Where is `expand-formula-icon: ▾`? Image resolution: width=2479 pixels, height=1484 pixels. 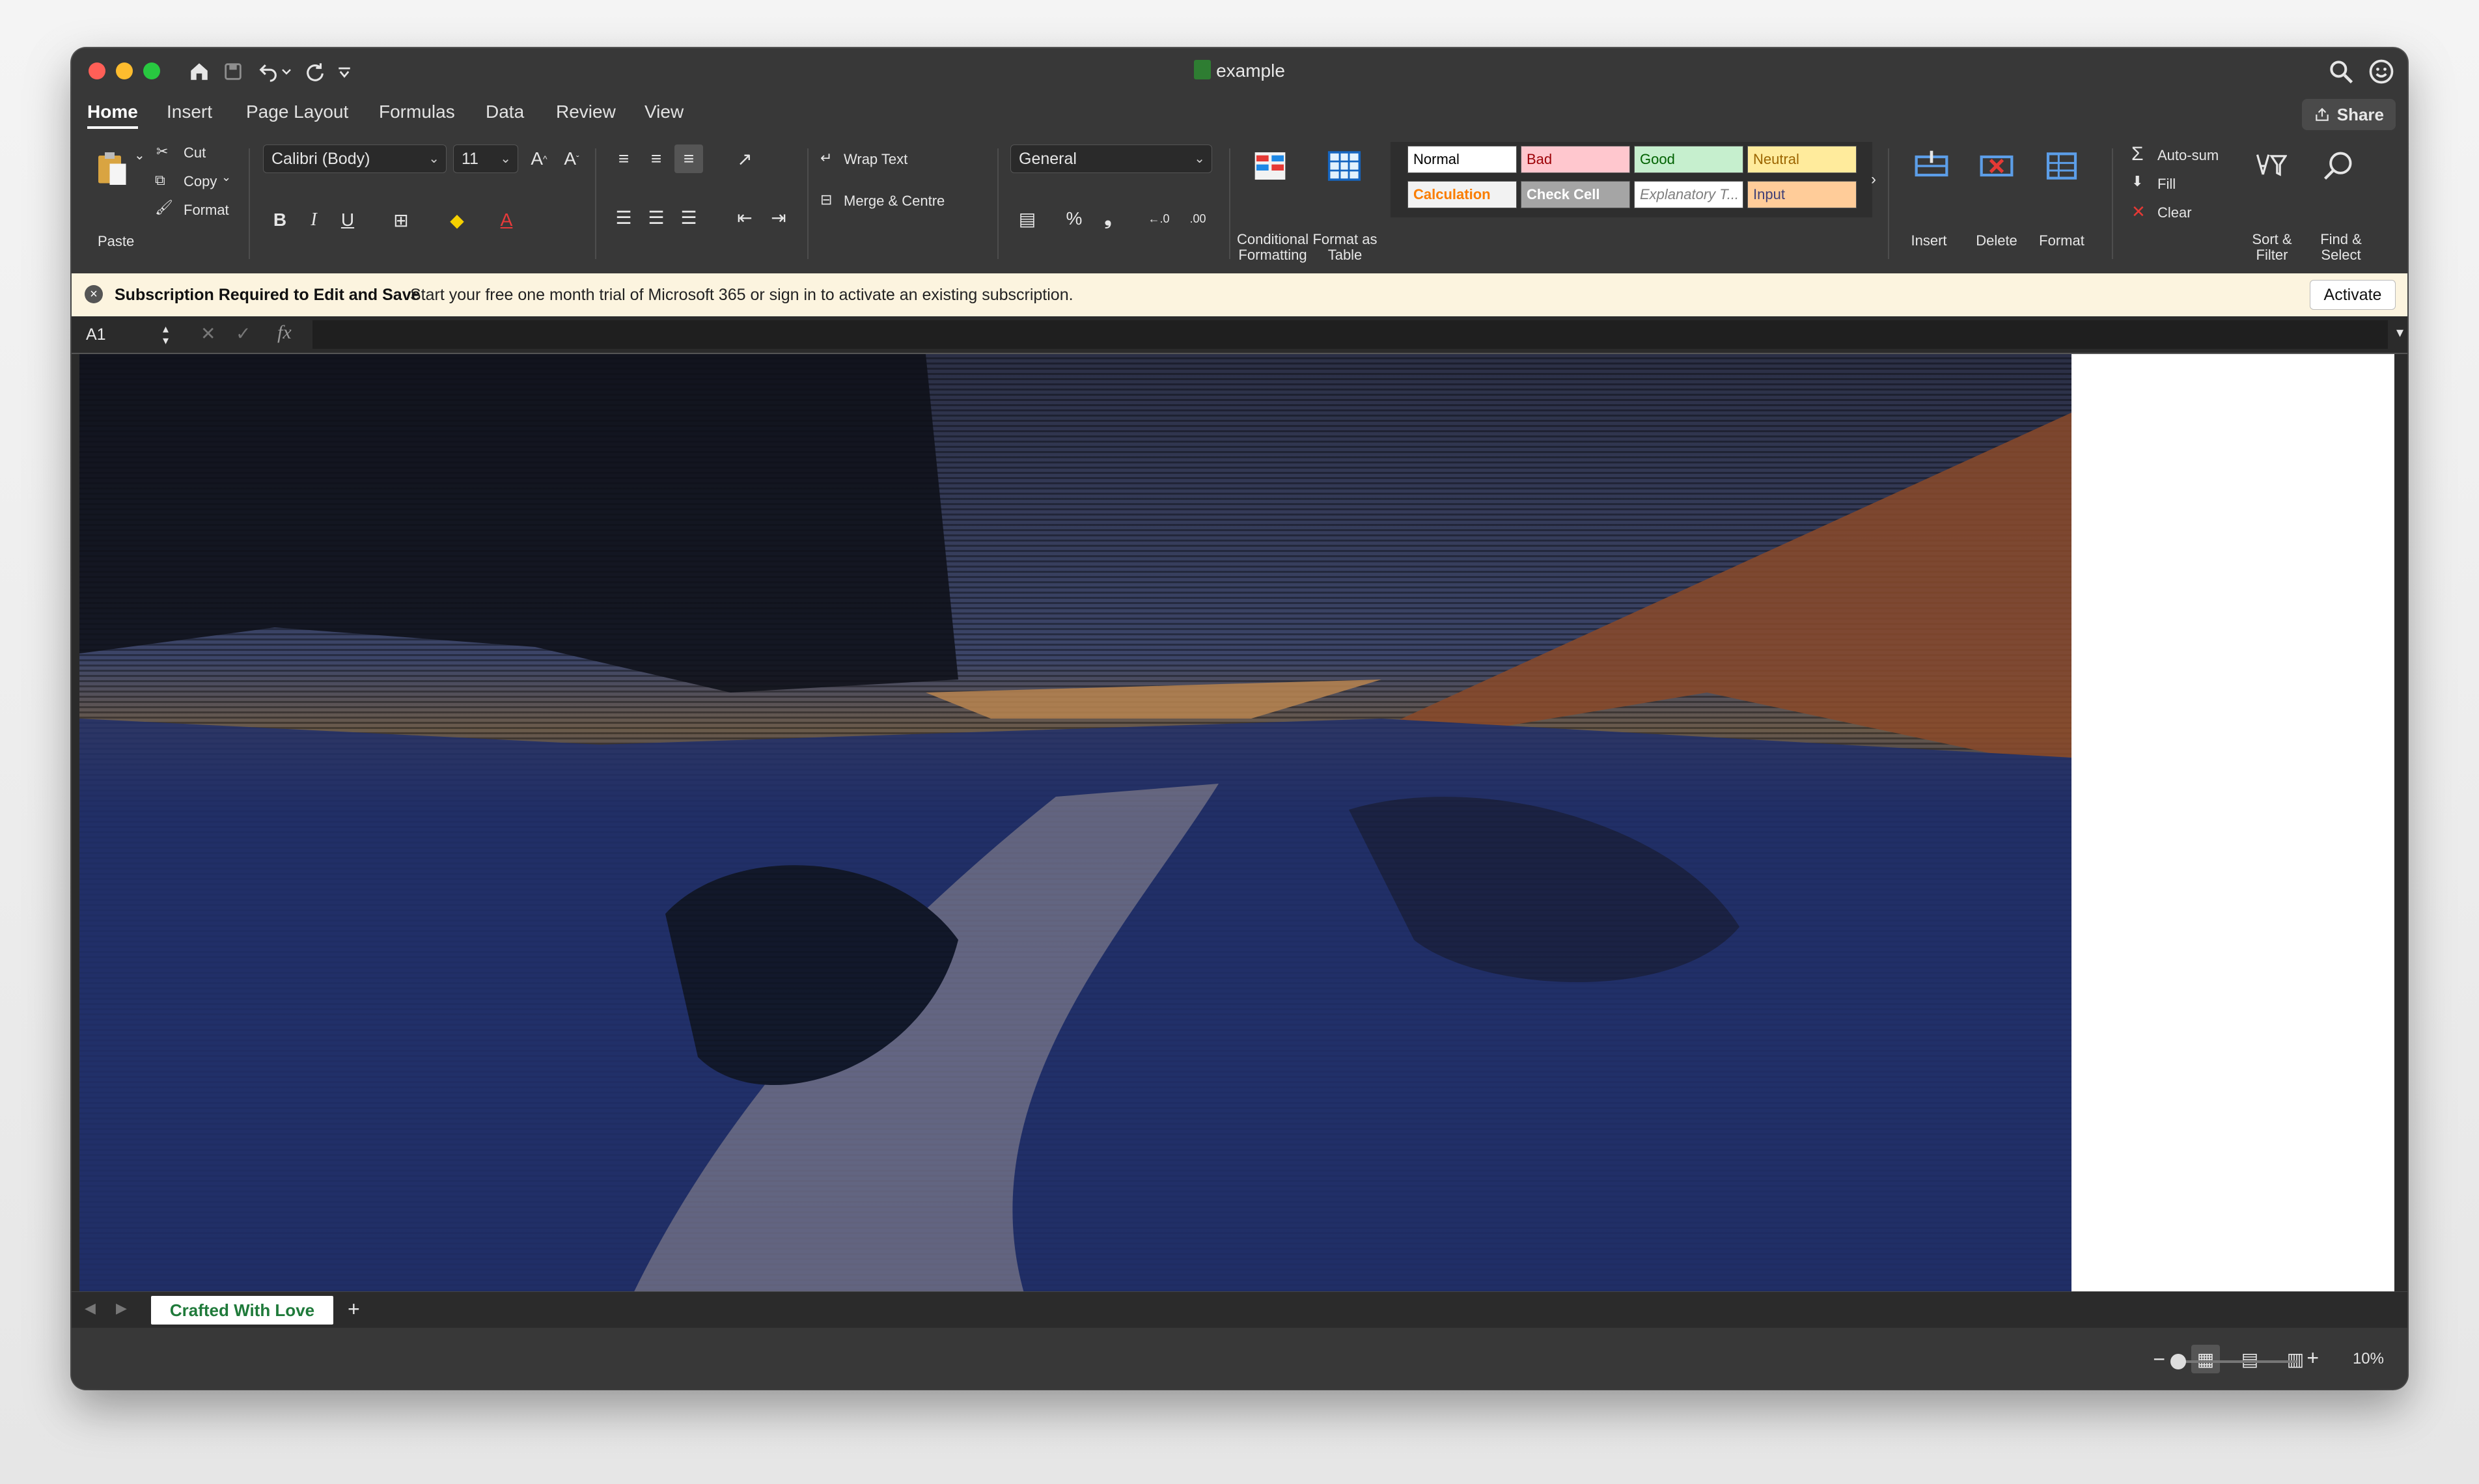
expand-formula-icon: ▾ is located at coordinates (2399, 332).